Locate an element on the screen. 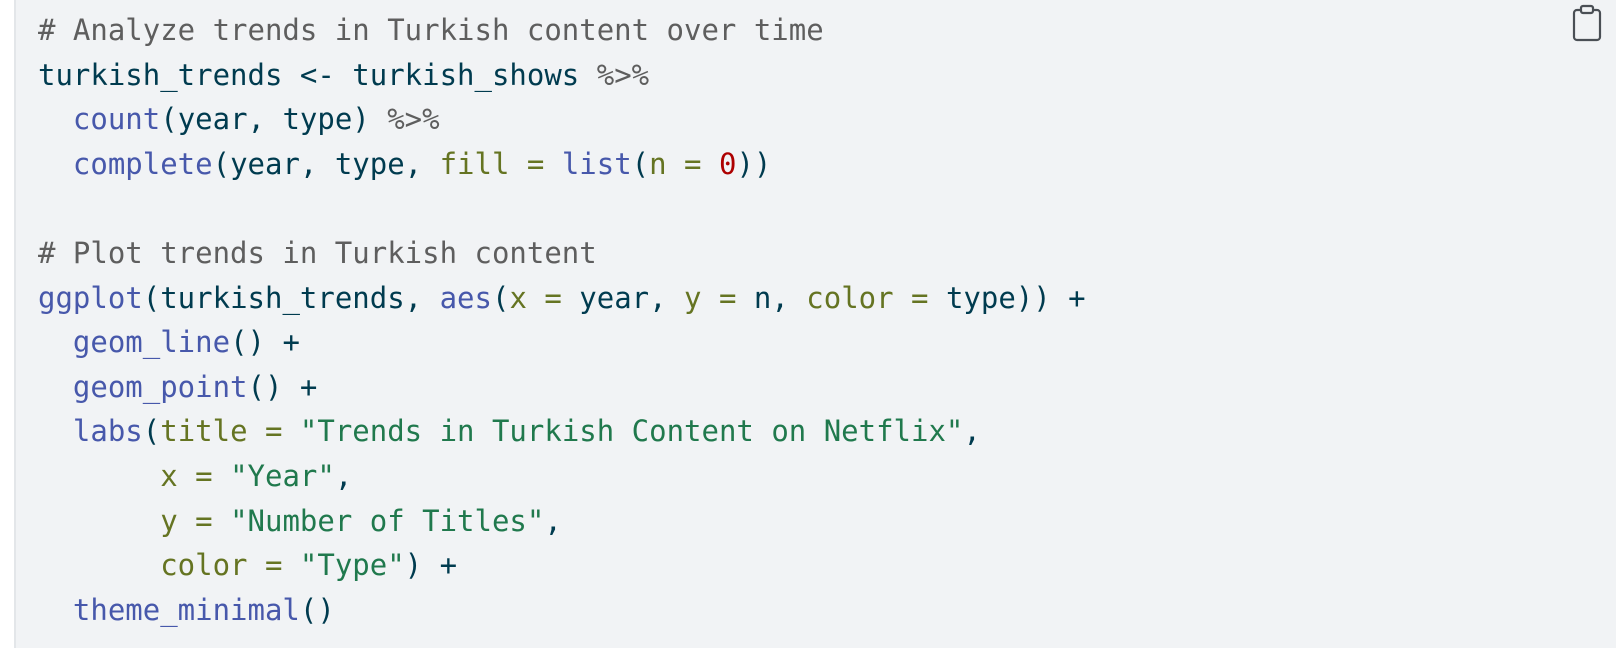  code-function-name: count is located at coordinates (116, 119).